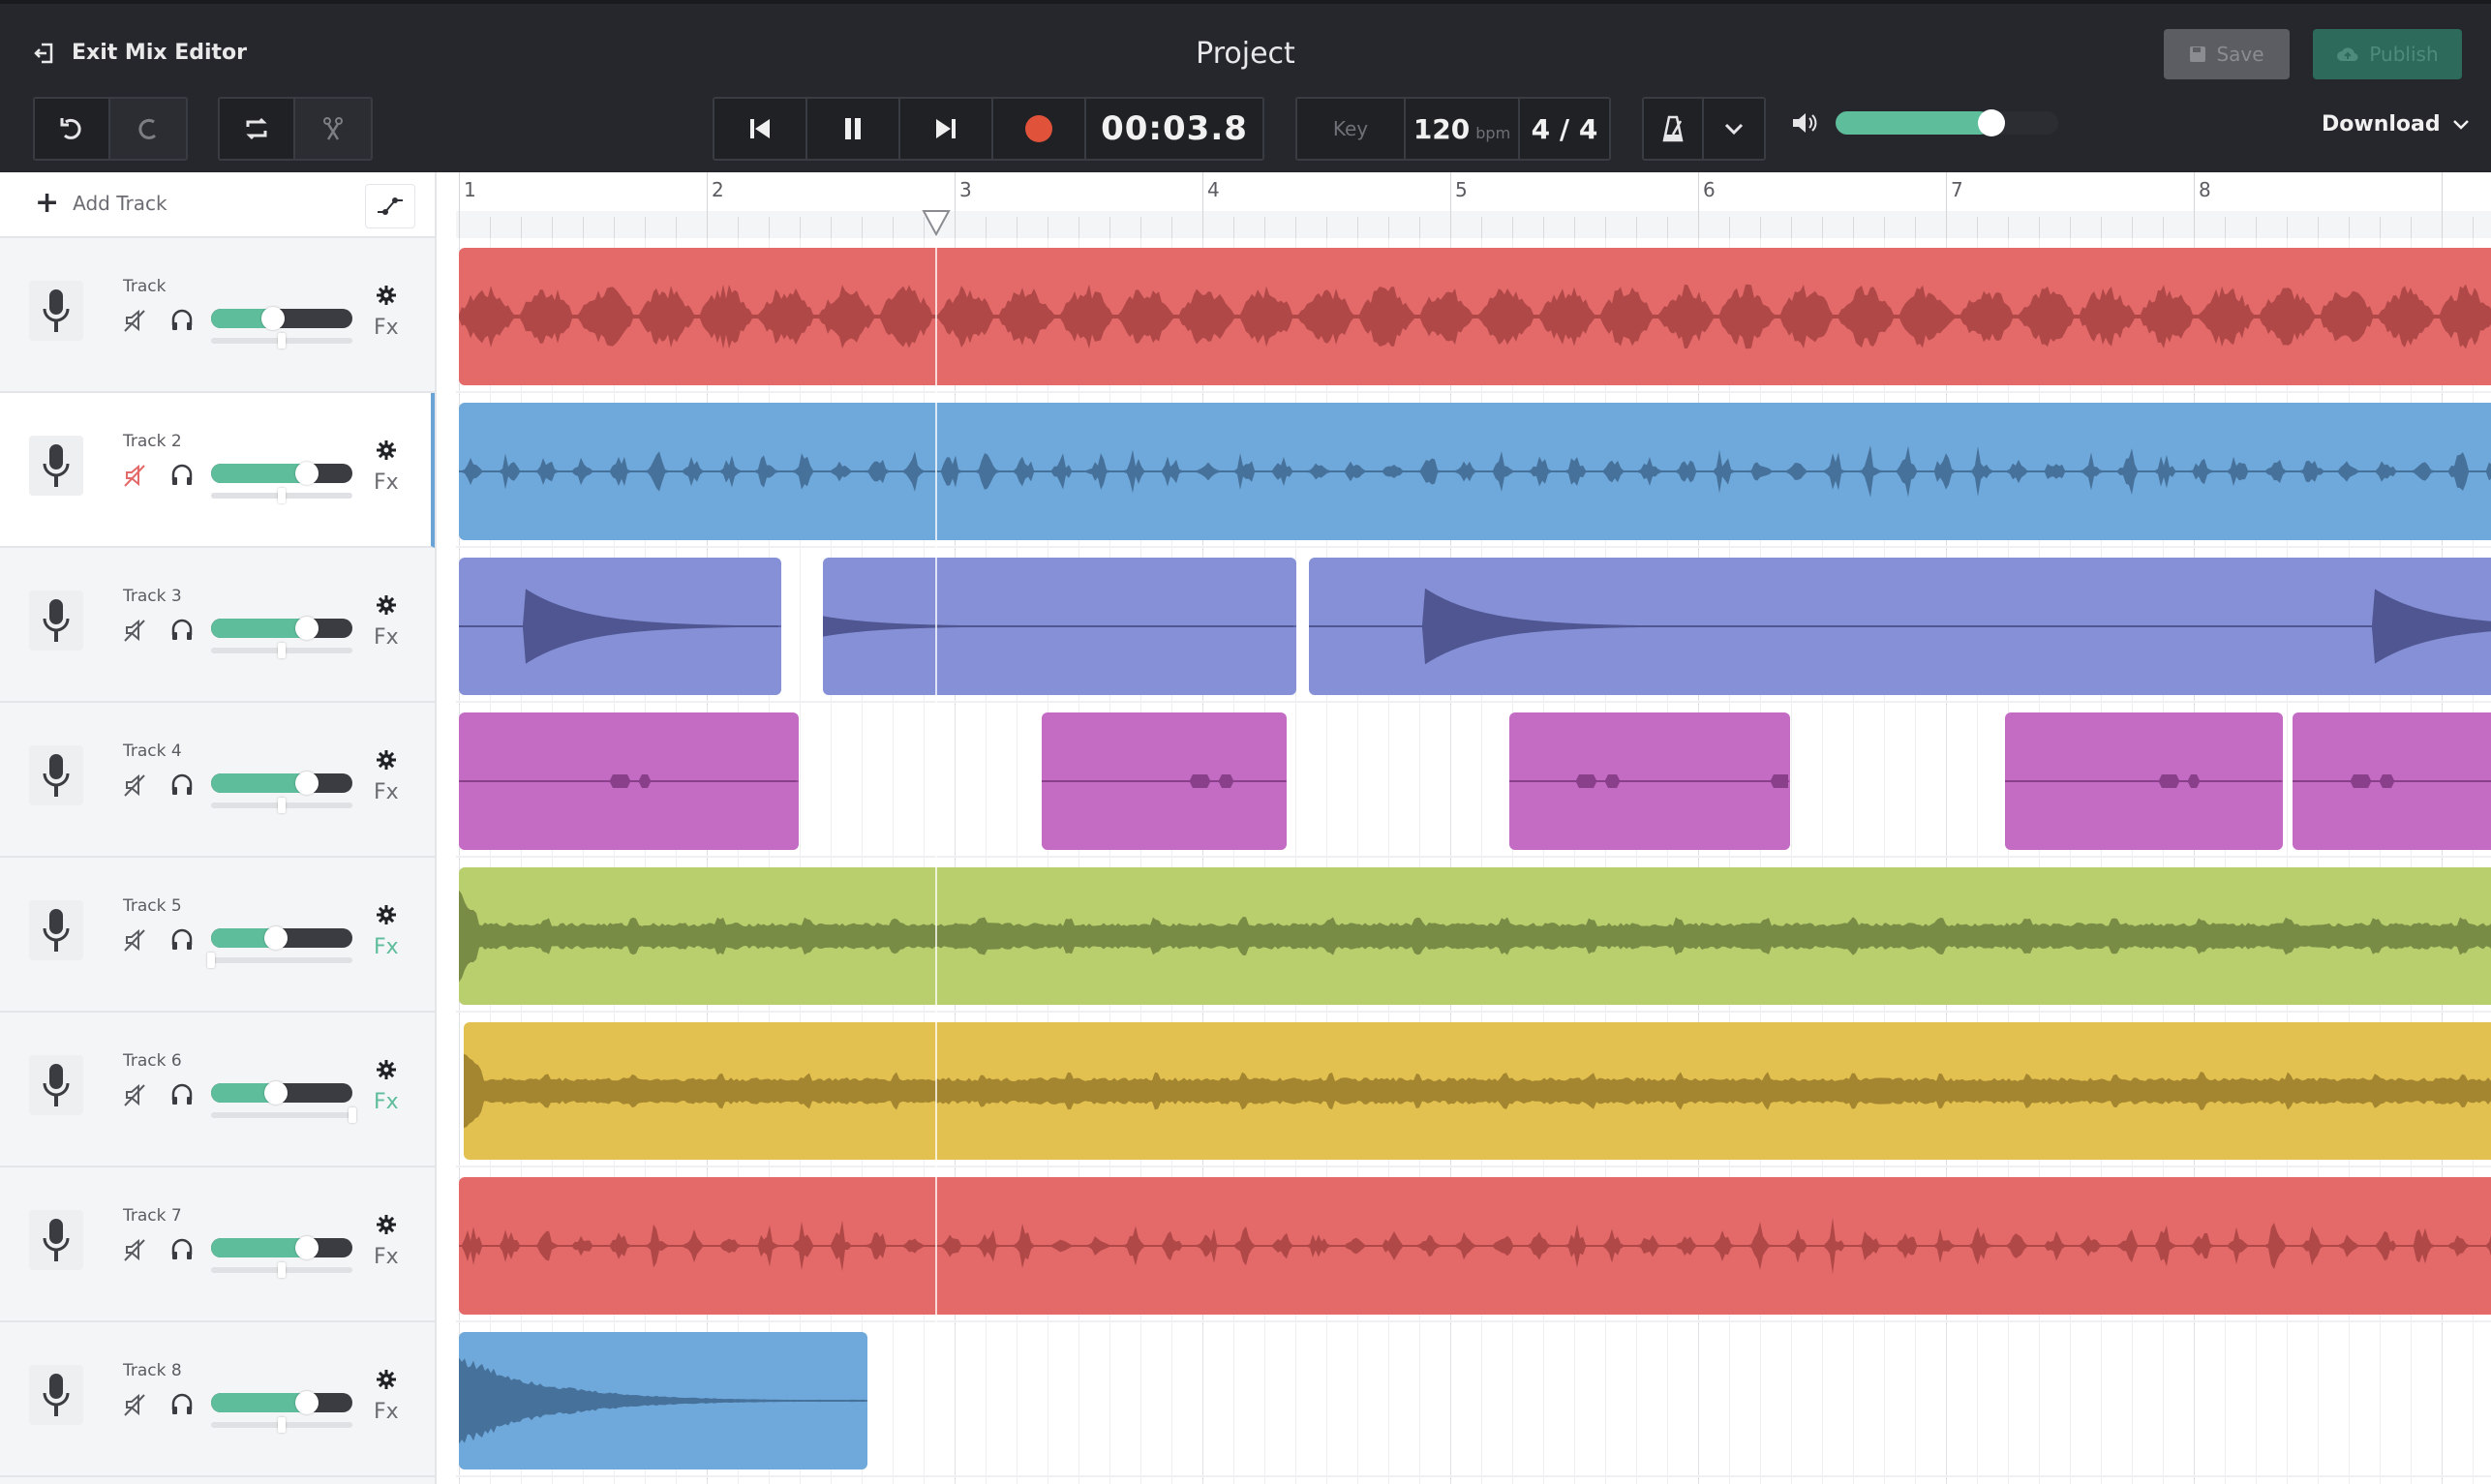 This screenshot has width=2491, height=1484. Describe the element at coordinates (390, 206) in the screenshot. I see `automation-button` at that location.